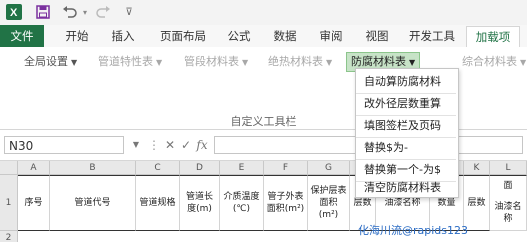 The height and width of the screenshot is (242, 527). Describe the element at coordinates (9, 203) in the screenshot. I see `row-header: 1` at that location.